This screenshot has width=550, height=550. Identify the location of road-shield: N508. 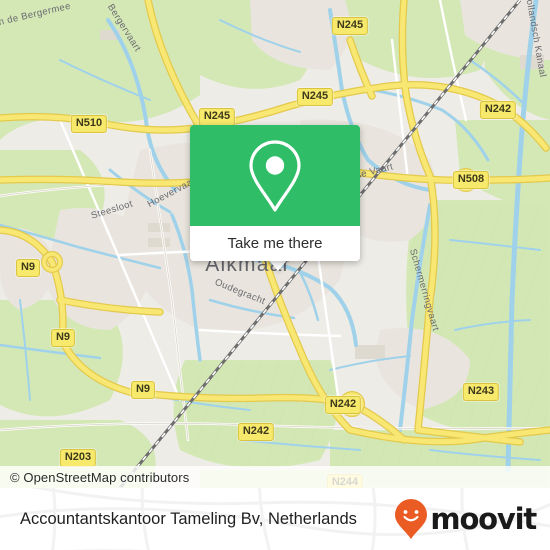
(471, 180).